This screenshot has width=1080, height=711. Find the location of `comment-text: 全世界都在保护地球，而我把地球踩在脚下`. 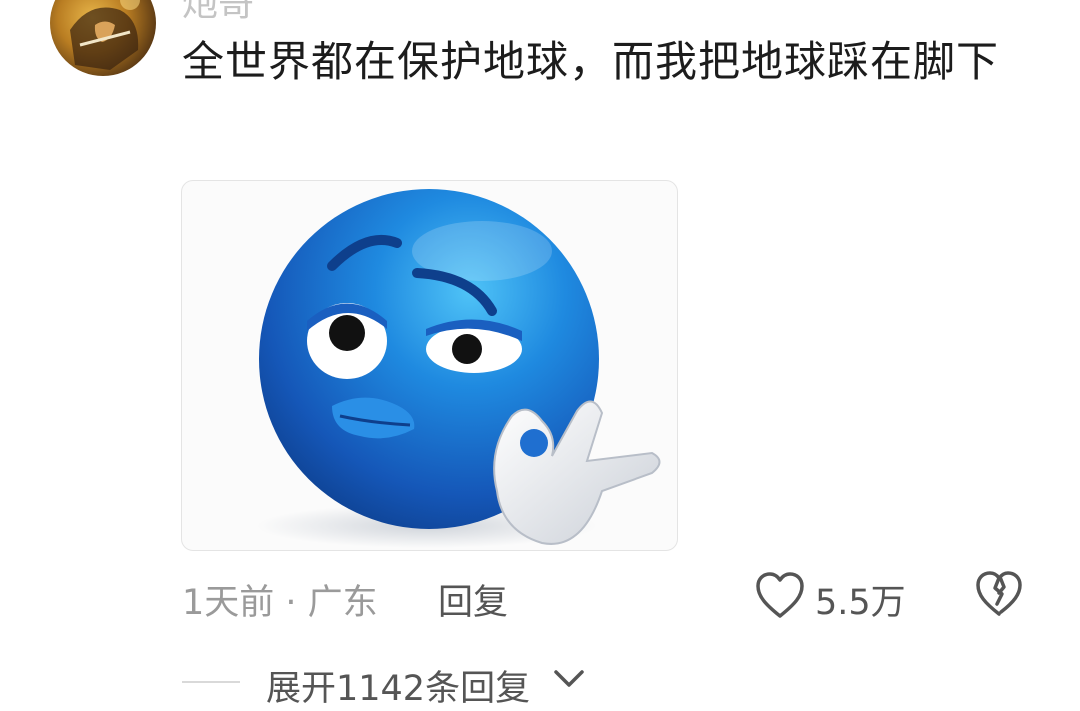

comment-text: 全世界都在保护地球，而我把地球踩在脚下 is located at coordinates (591, 61).